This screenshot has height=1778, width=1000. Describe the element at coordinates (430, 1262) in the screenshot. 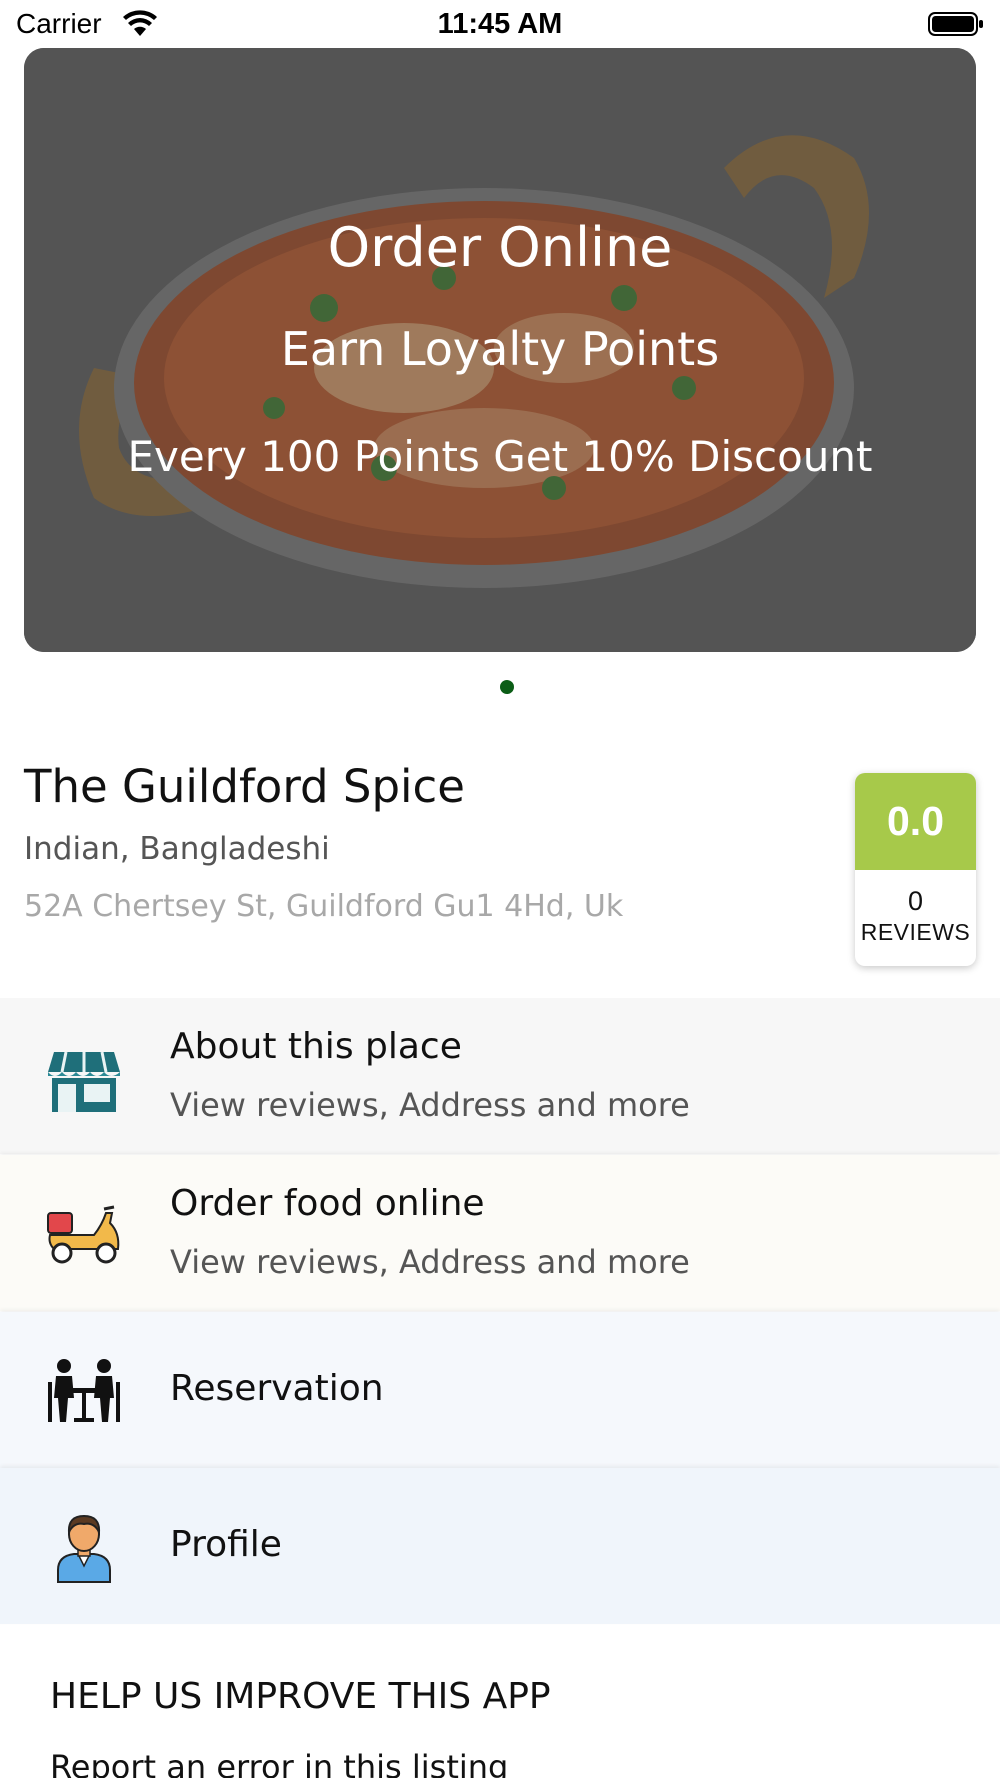

I see `order-subtitle: View reviews, Address and more` at that location.